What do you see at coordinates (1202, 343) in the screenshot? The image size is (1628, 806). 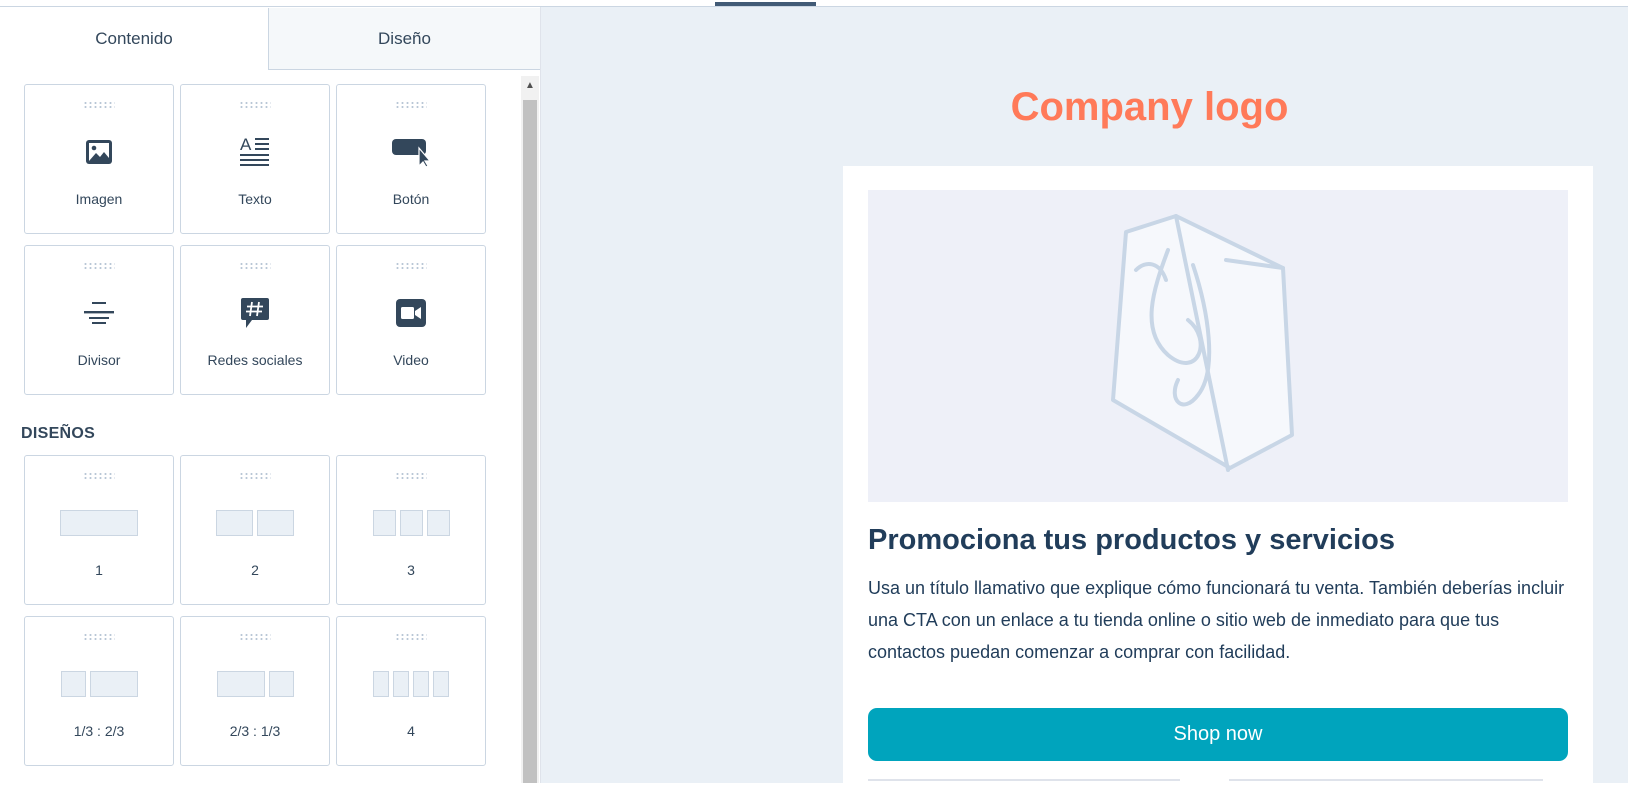 I see `shopping-bag-illustration-icon` at bounding box center [1202, 343].